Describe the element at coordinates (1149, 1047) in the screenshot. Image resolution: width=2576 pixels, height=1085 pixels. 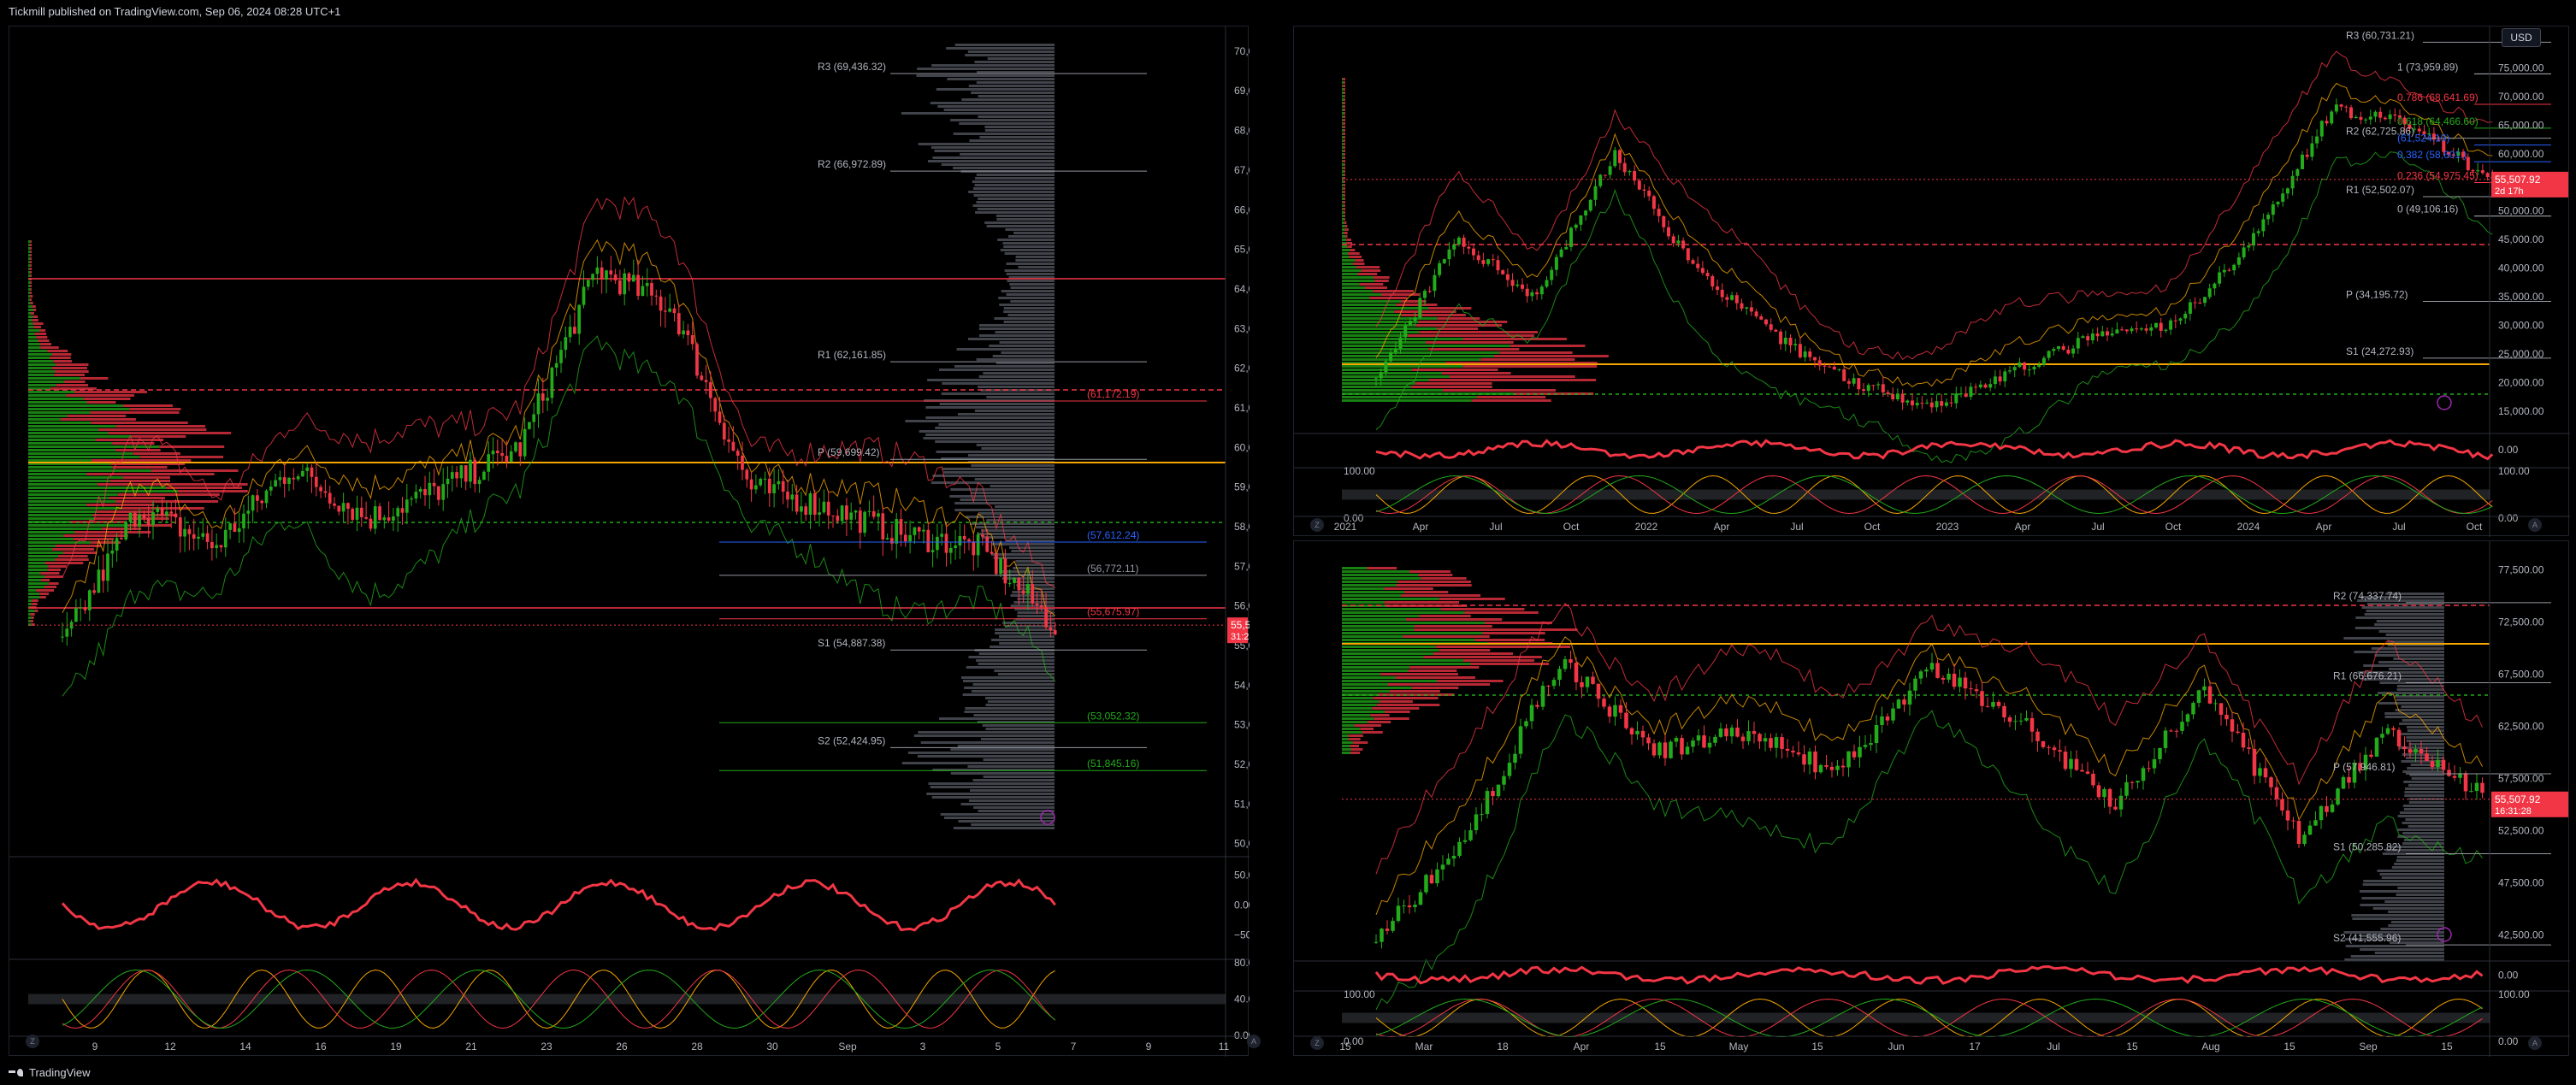
I see `time-axis-tick: 9` at that location.